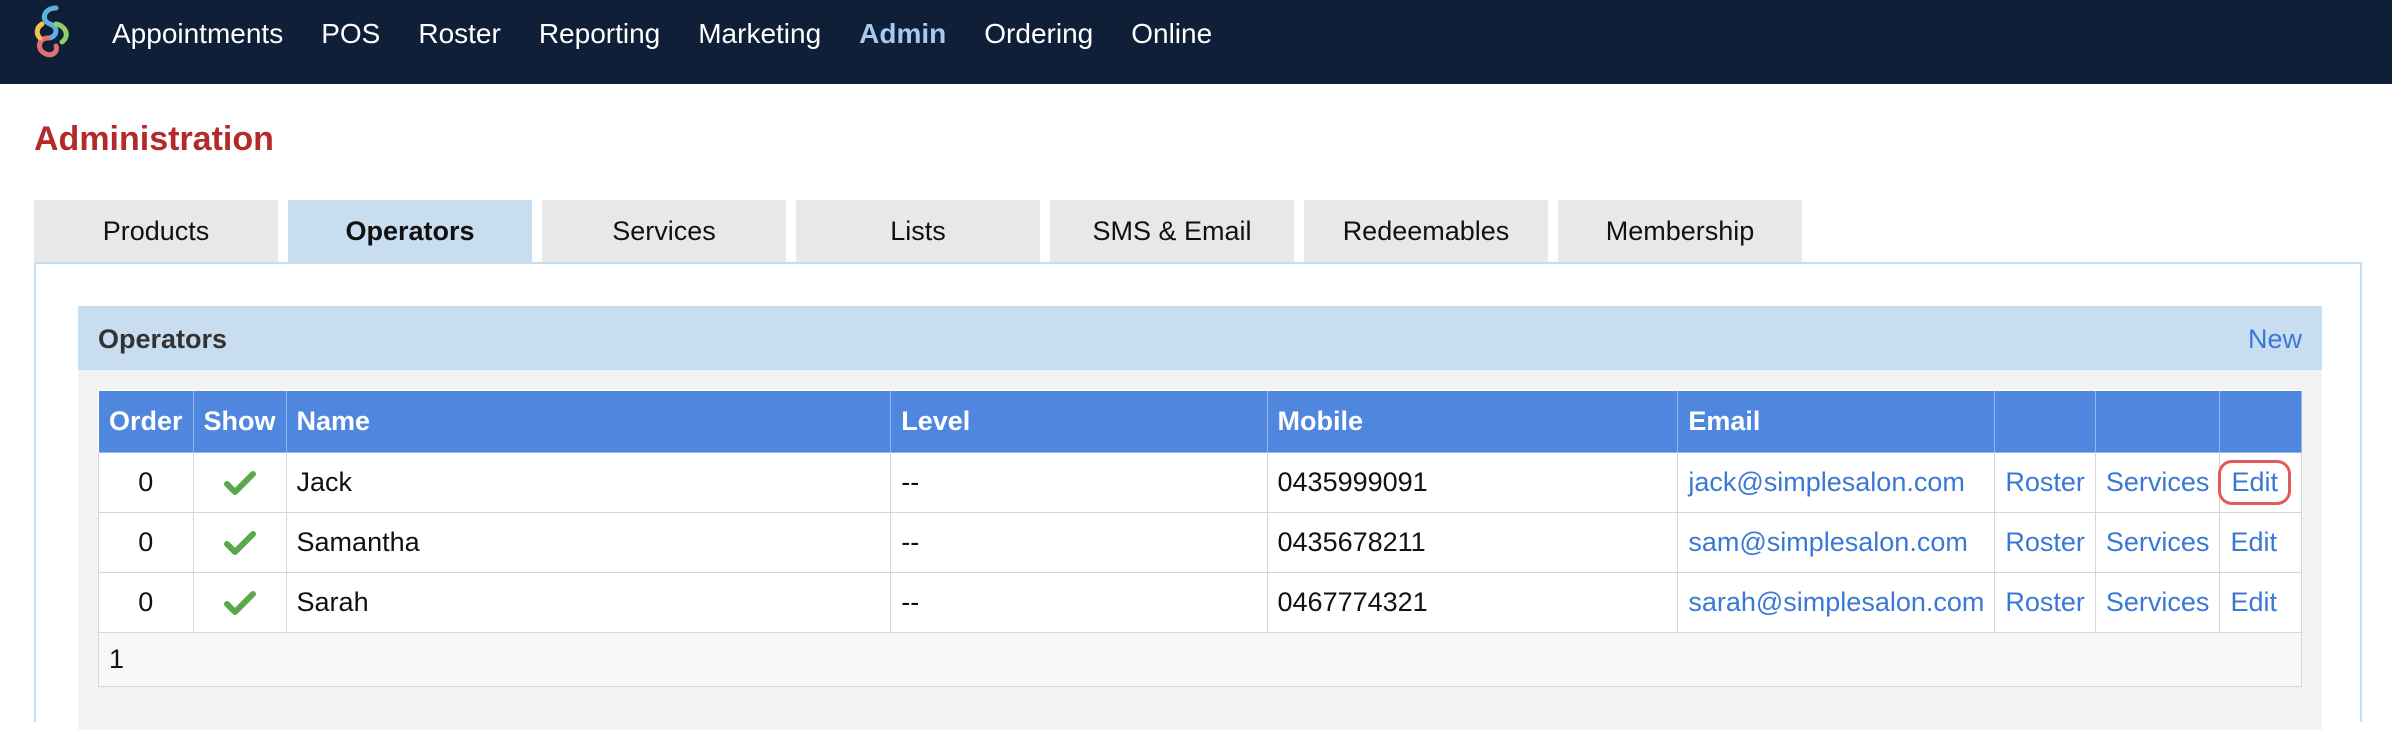 The height and width of the screenshot is (730, 2392). What do you see at coordinates (1472, 542) in the screenshot?
I see `mobile-cell: 0435678211` at bounding box center [1472, 542].